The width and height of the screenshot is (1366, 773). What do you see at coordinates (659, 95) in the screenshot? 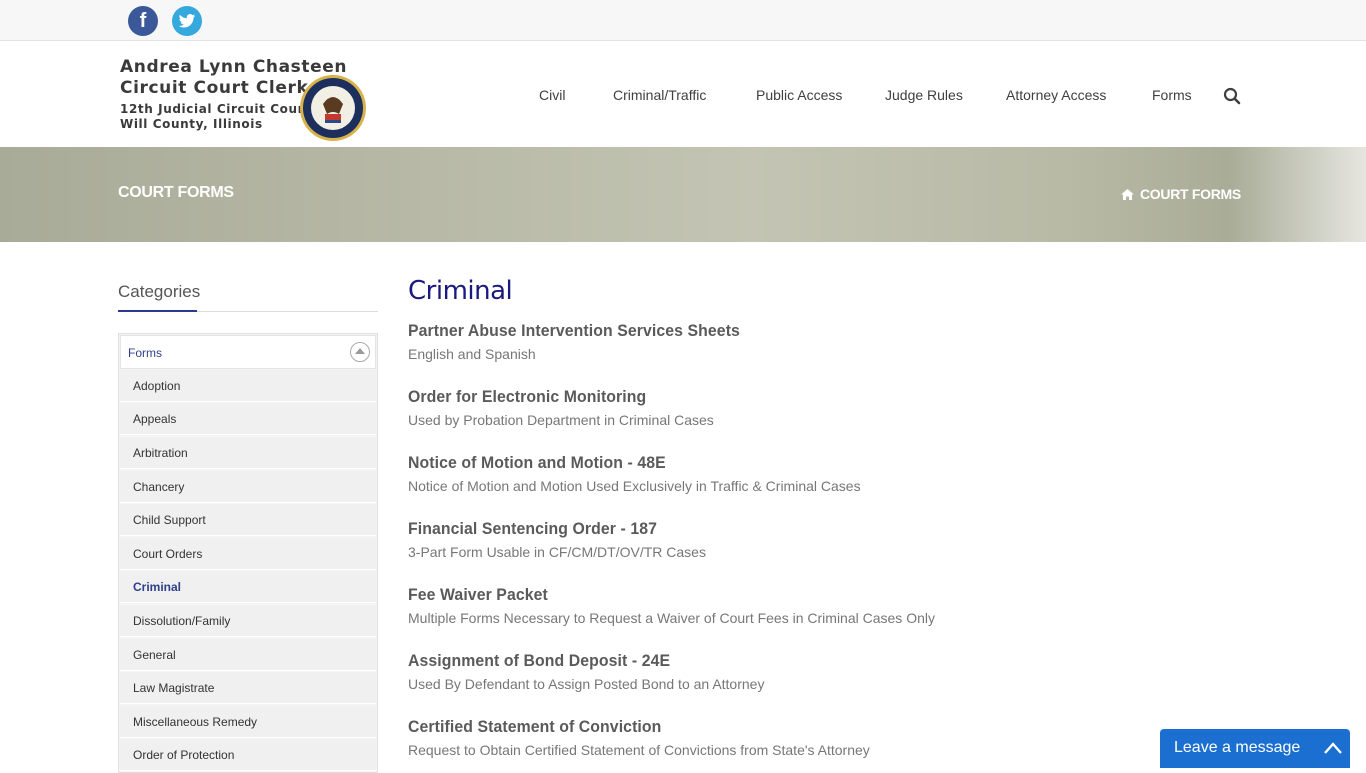
I see `nav-criminal-traffic: Criminal/Traffic` at bounding box center [659, 95].